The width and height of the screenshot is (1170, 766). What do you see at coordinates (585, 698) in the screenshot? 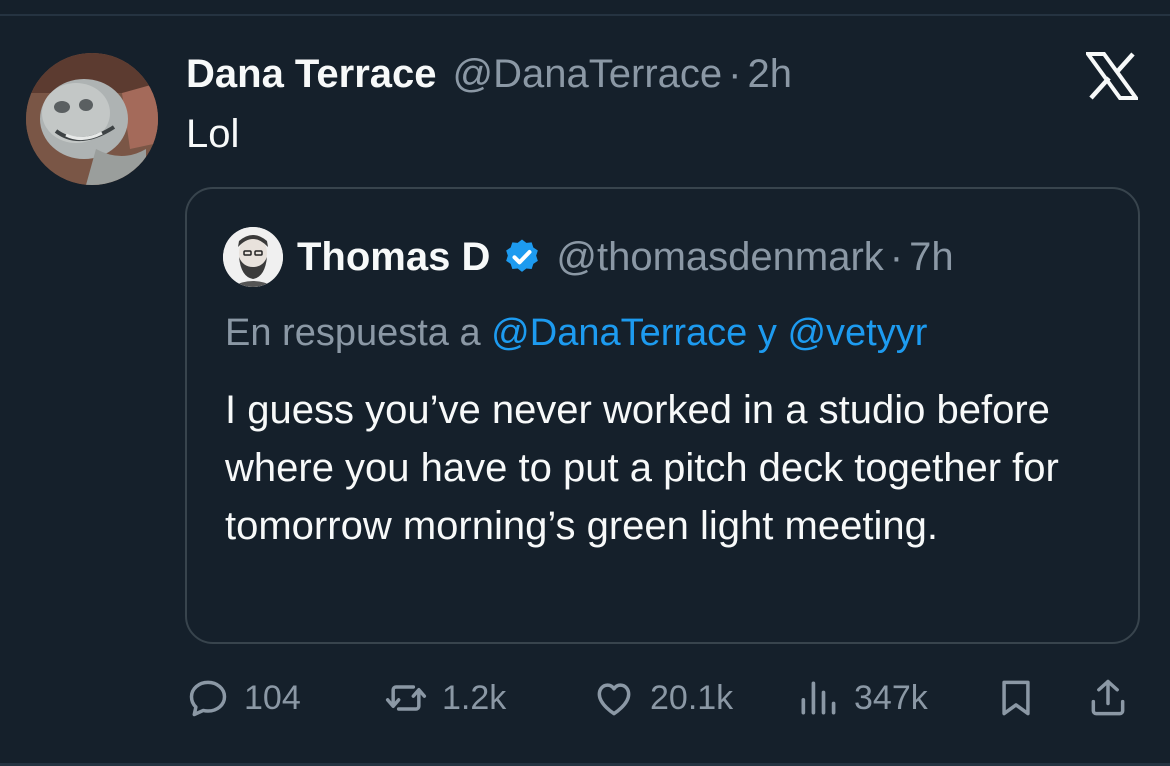
I see `action-bar: 104 1.2k 20.1k 347k` at bounding box center [585, 698].